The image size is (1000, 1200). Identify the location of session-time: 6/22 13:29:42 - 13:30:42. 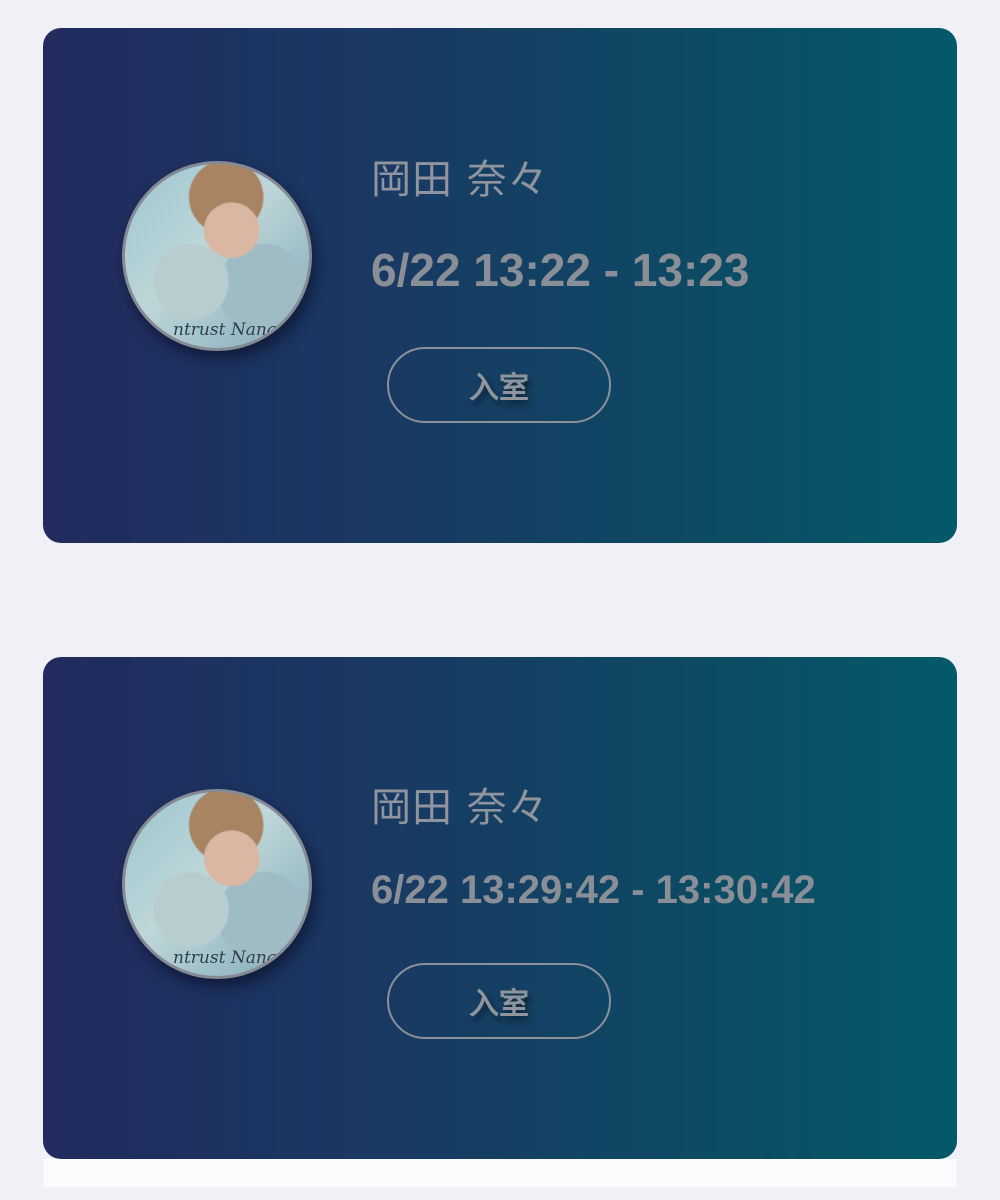
(593, 890).